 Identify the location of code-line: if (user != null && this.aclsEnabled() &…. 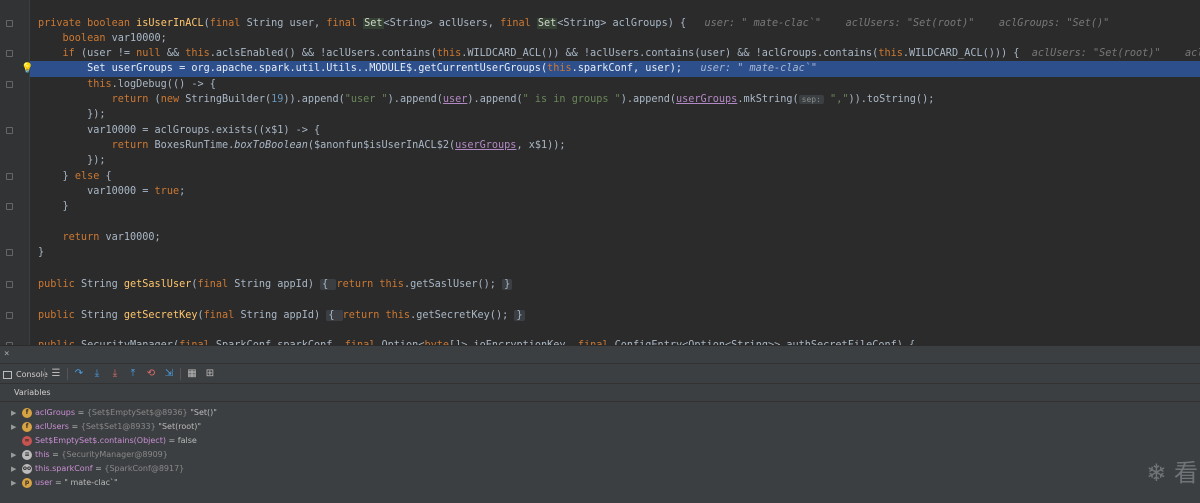
(615, 54).